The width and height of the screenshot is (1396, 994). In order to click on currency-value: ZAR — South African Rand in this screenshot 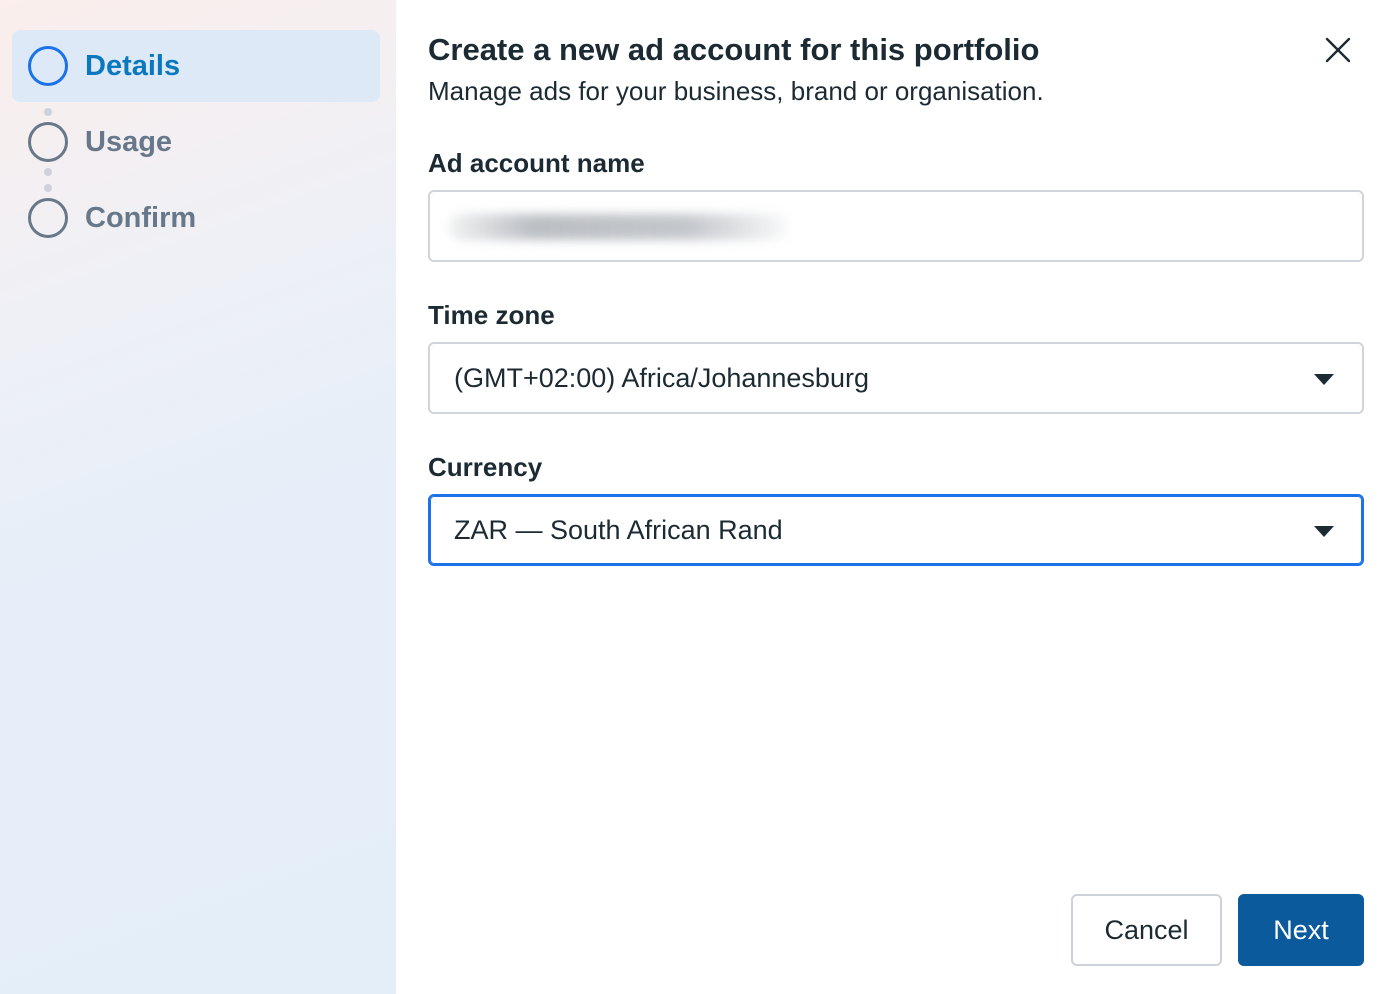, I will do `click(618, 529)`.